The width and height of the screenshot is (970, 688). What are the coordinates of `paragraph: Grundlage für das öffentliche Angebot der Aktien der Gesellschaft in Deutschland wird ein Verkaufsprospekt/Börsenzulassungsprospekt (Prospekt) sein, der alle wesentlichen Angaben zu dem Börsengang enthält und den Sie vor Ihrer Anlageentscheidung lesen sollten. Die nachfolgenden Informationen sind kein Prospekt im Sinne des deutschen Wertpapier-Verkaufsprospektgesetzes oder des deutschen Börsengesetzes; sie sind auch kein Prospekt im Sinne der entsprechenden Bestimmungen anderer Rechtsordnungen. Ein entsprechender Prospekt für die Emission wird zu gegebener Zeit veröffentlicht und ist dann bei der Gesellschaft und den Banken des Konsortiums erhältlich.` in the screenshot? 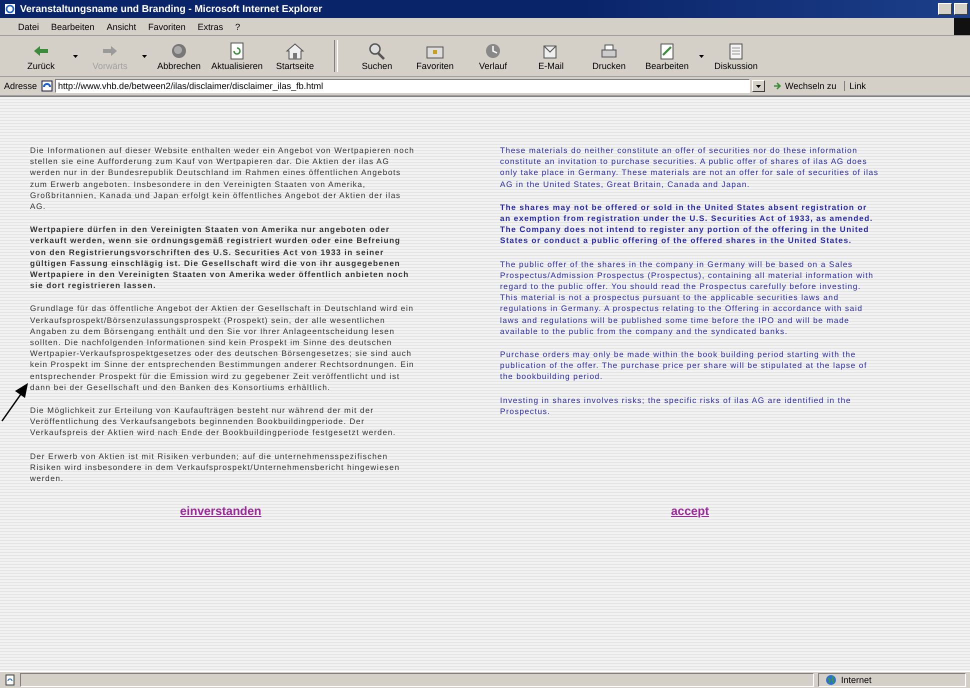 It's located at (222, 348).